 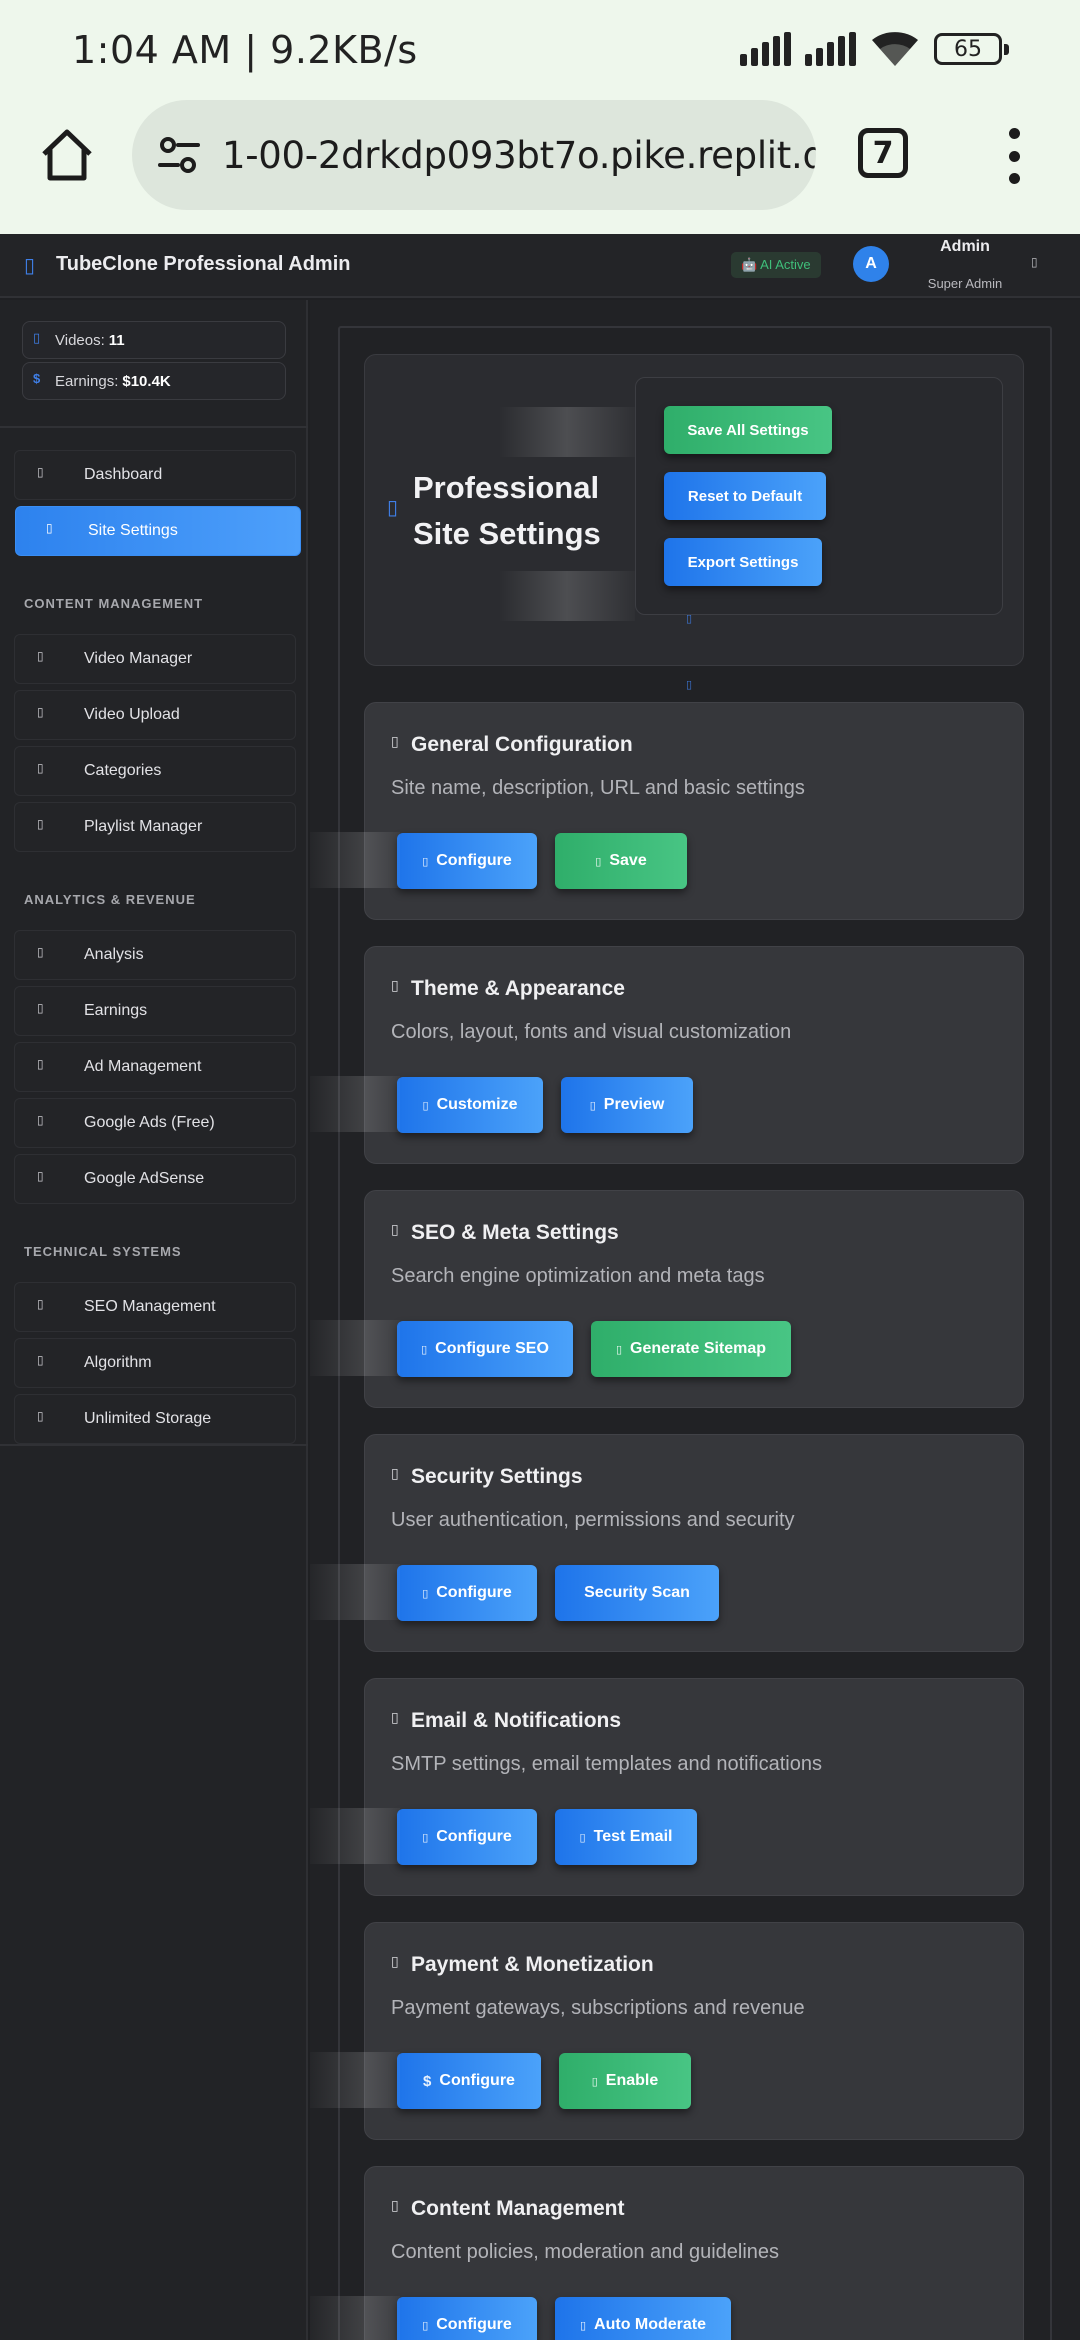 What do you see at coordinates (155, 659) in the screenshot?
I see `sidebar-item-video-manager: ▯ Video Manager` at bounding box center [155, 659].